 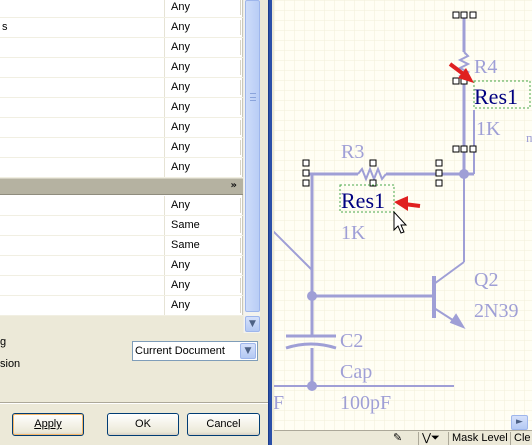 What do you see at coordinates (234, 185) in the screenshot?
I see `chevron-double-down-icon: »` at bounding box center [234, 185].